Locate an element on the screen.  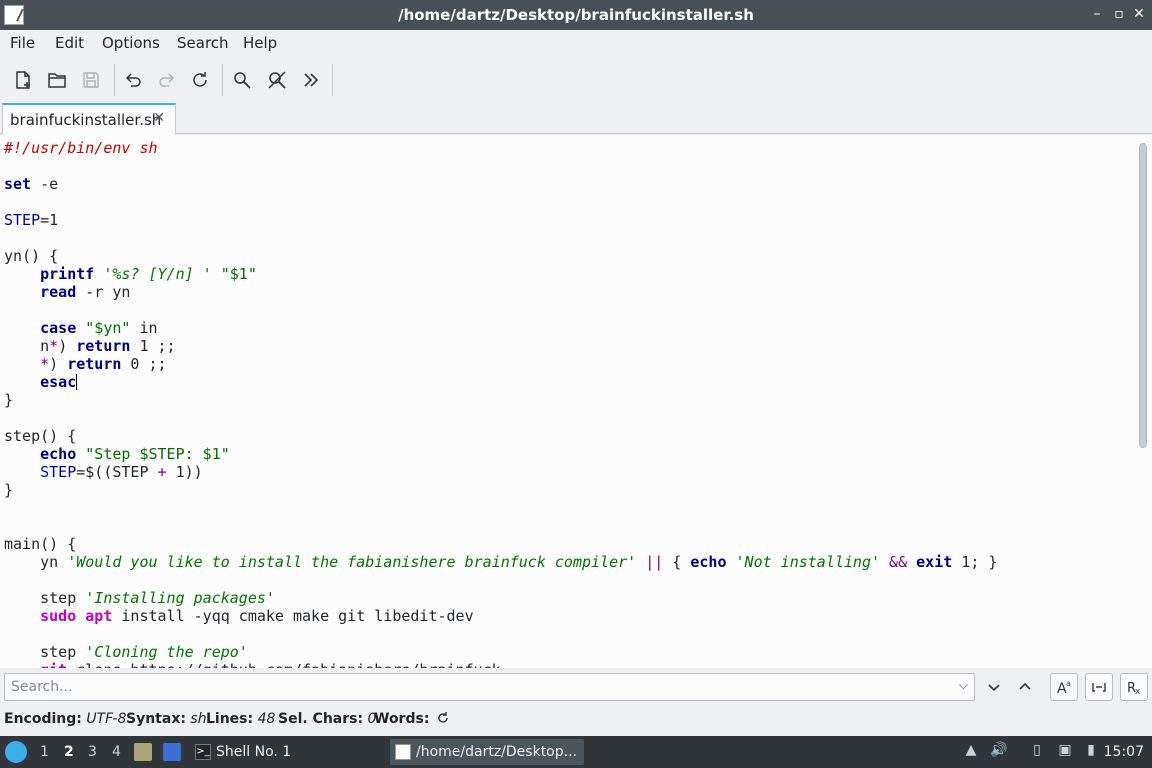
regex-icon: Rx is located at coordinates (1134, 687).